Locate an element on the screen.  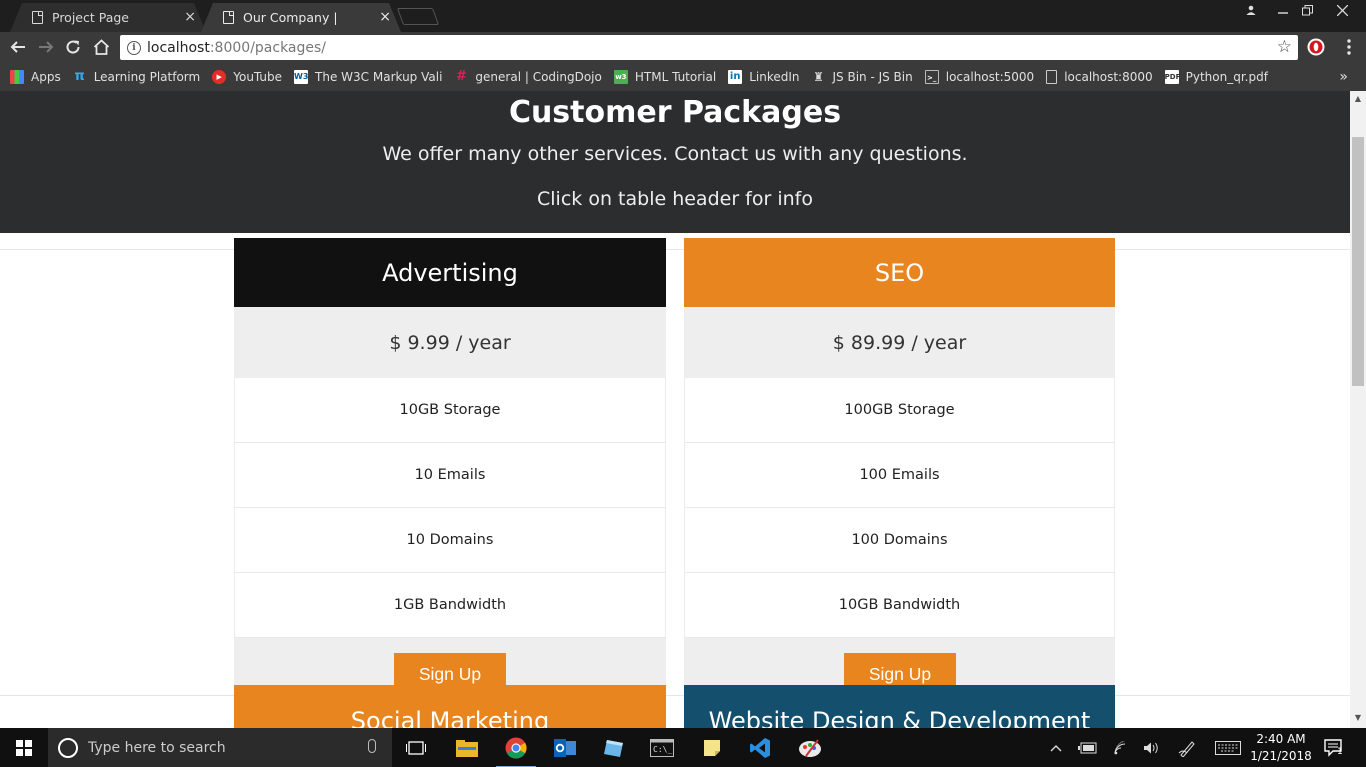
slack-icon: # is located at coordinates (461, 76).